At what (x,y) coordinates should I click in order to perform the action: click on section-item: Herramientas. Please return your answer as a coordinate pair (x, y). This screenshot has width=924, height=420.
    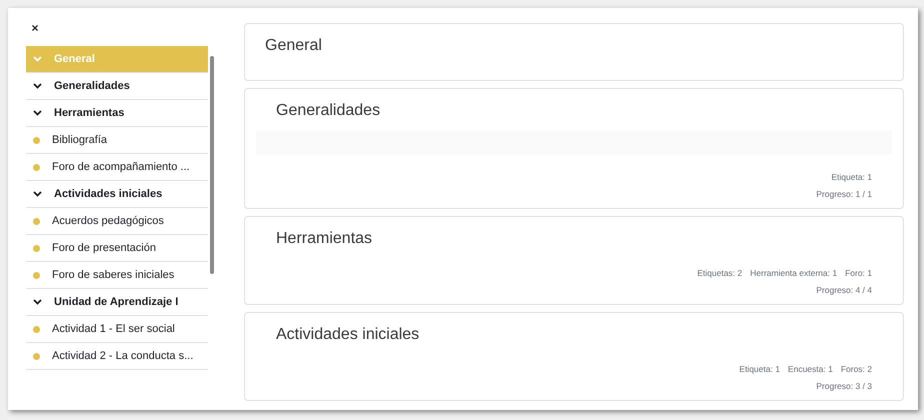
    Looking at the image, I should click on (117, 113).